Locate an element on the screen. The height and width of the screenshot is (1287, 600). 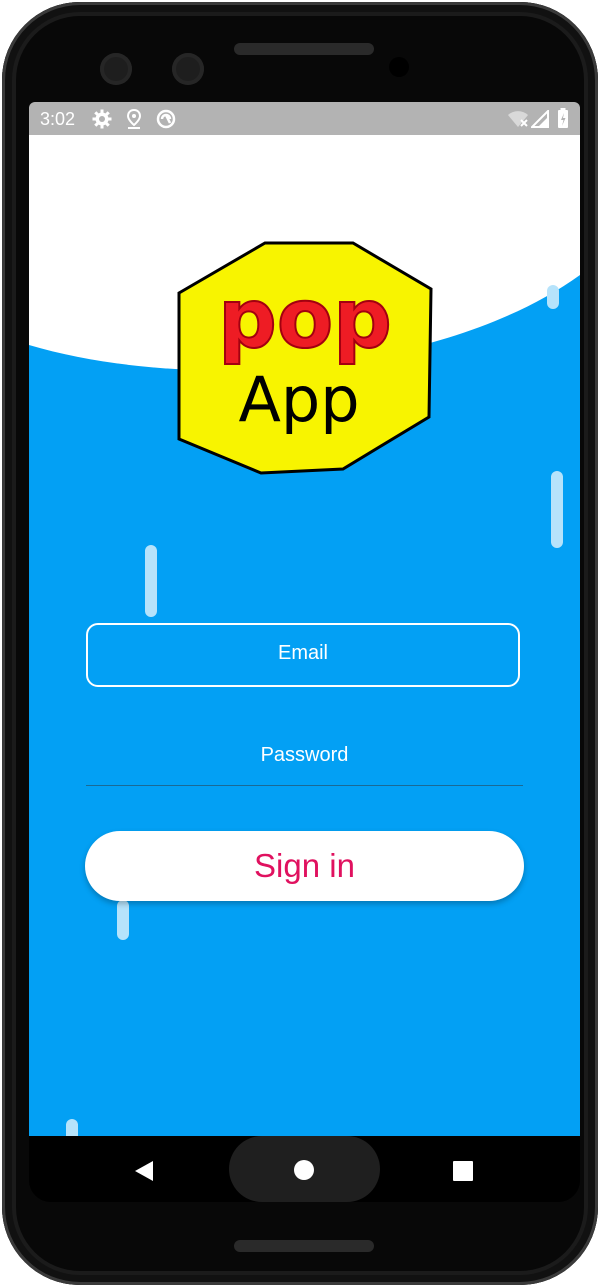
sign-in-button: Sign in is located at coordinates (304, 866).